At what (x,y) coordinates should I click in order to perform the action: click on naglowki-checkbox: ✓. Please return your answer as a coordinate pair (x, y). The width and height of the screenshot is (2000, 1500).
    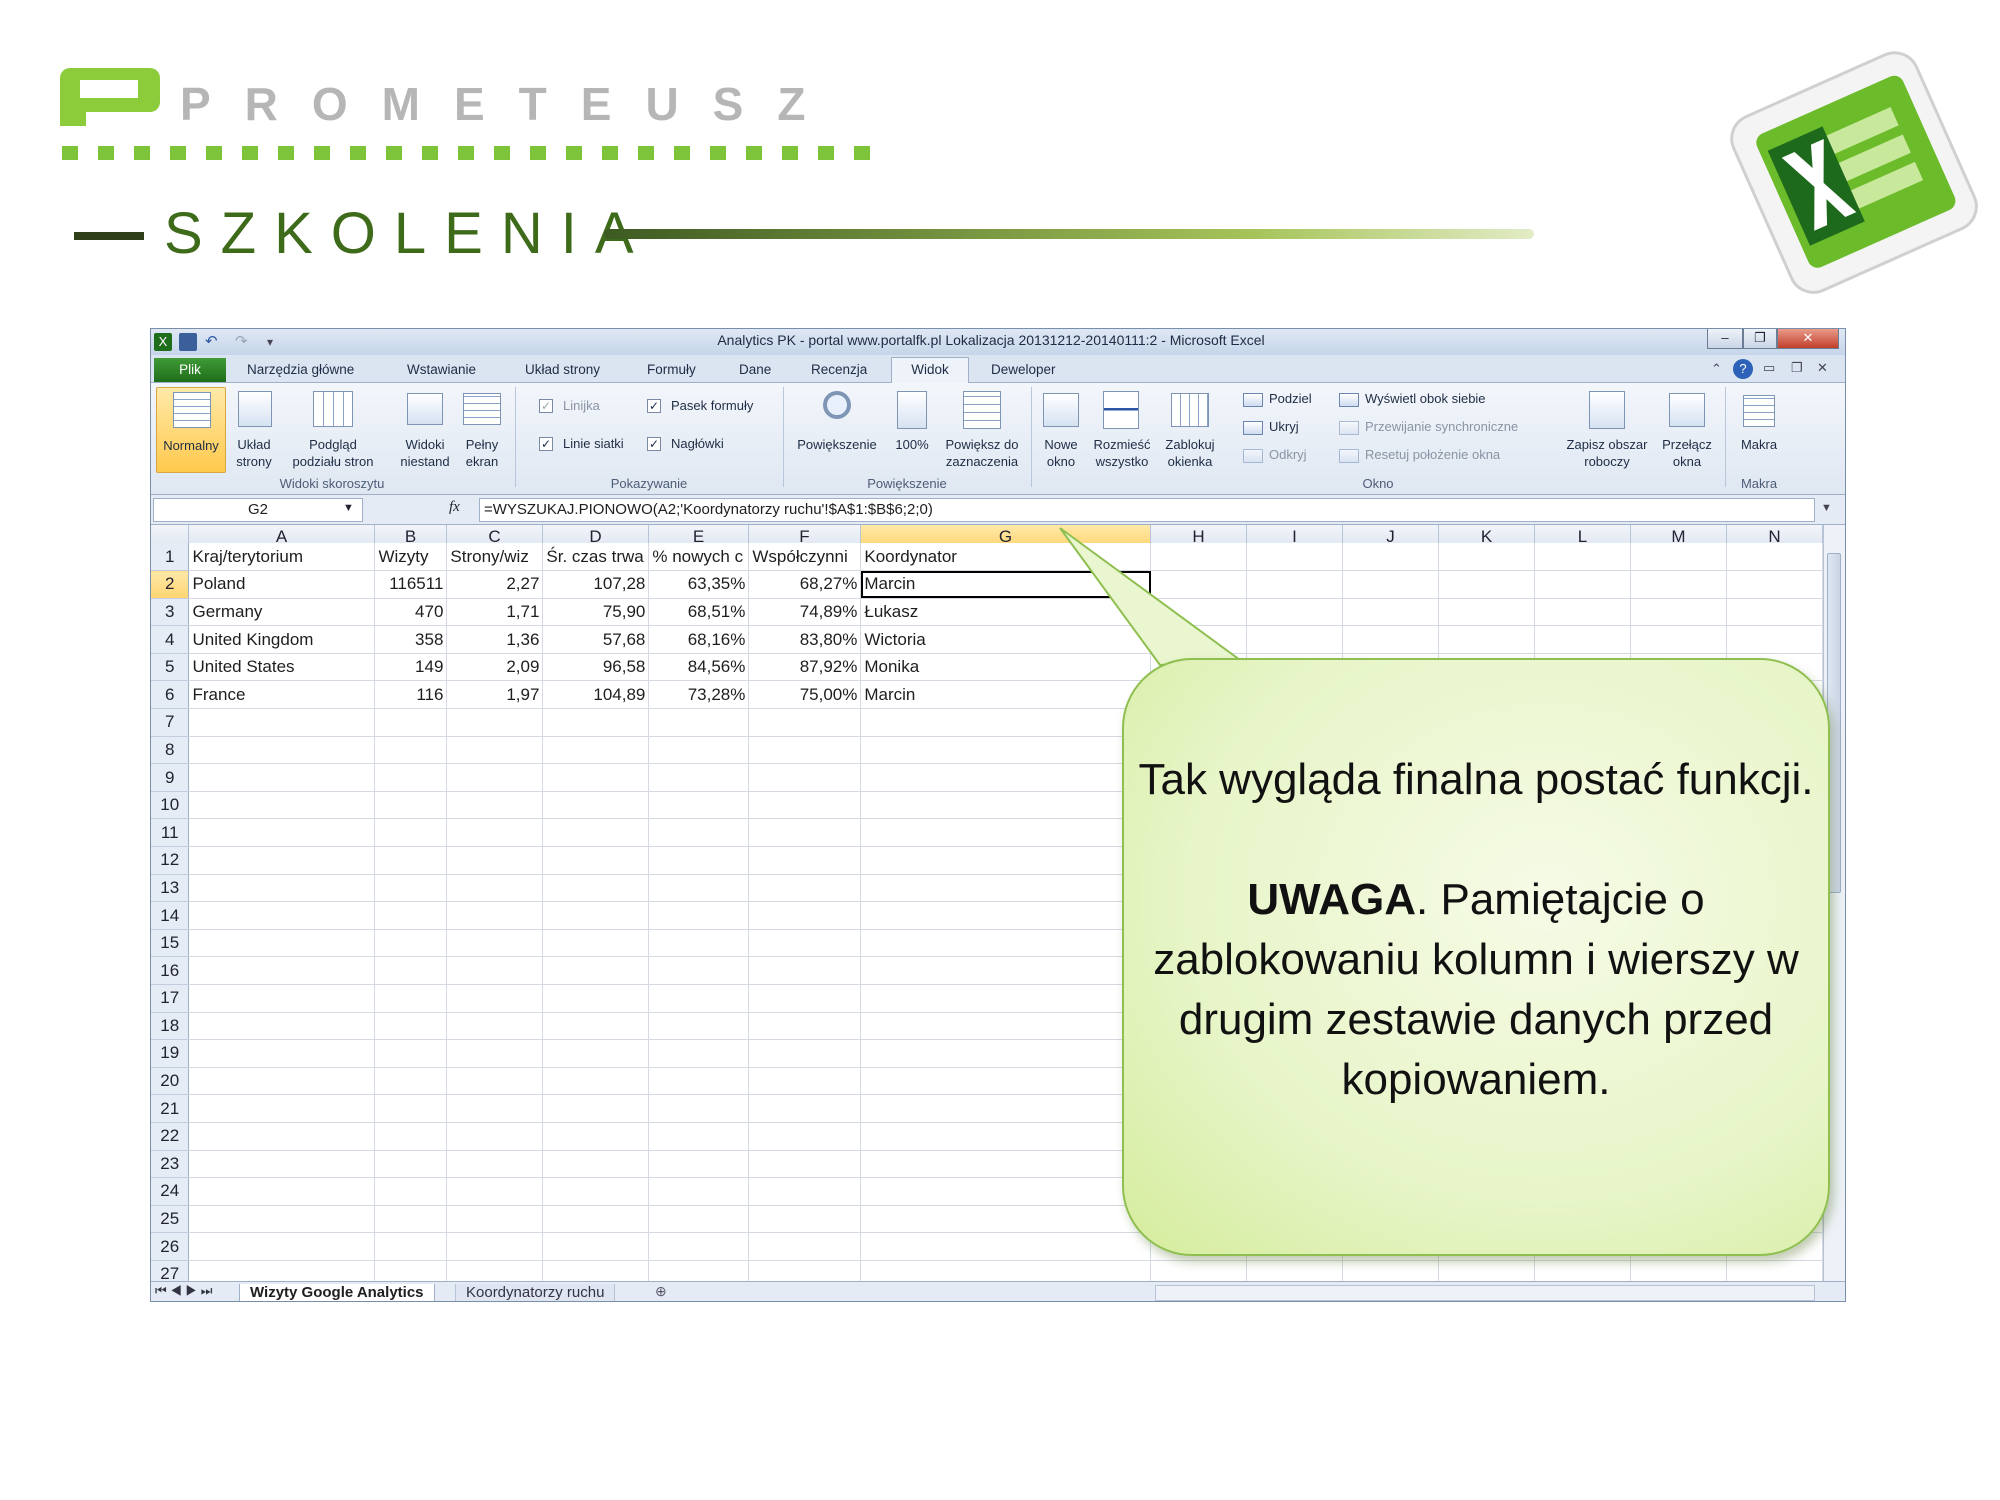
    Looking at the image, I should click on (654, 444).